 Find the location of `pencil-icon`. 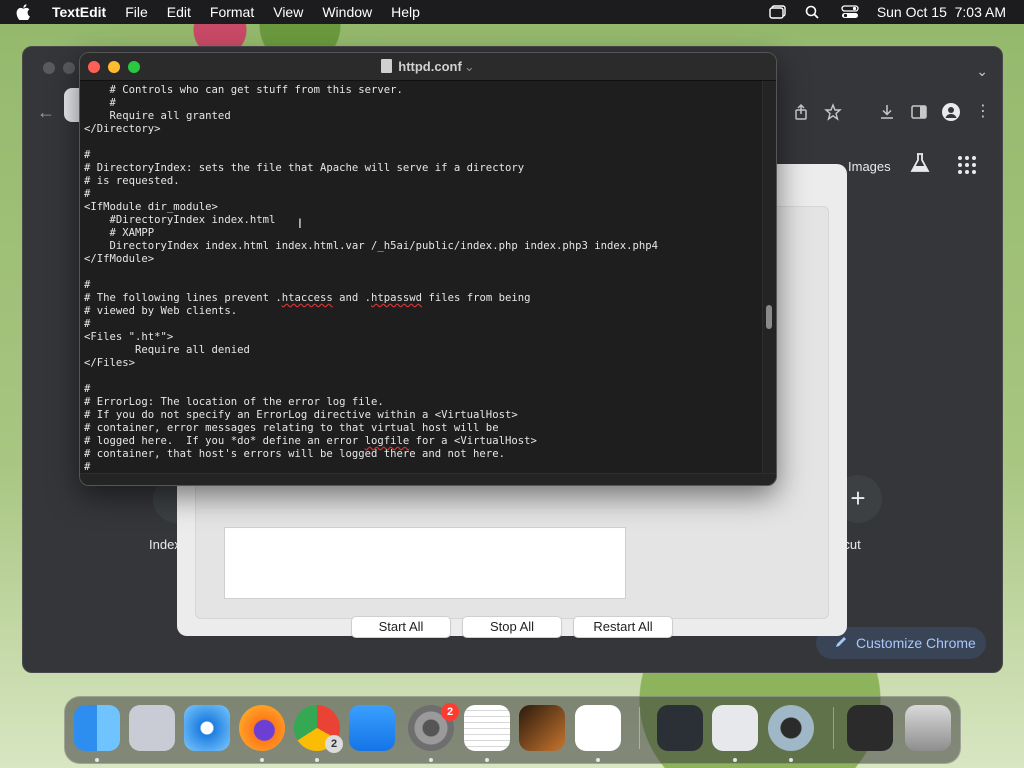

pencil-icon is located at coordinates (841, 643).